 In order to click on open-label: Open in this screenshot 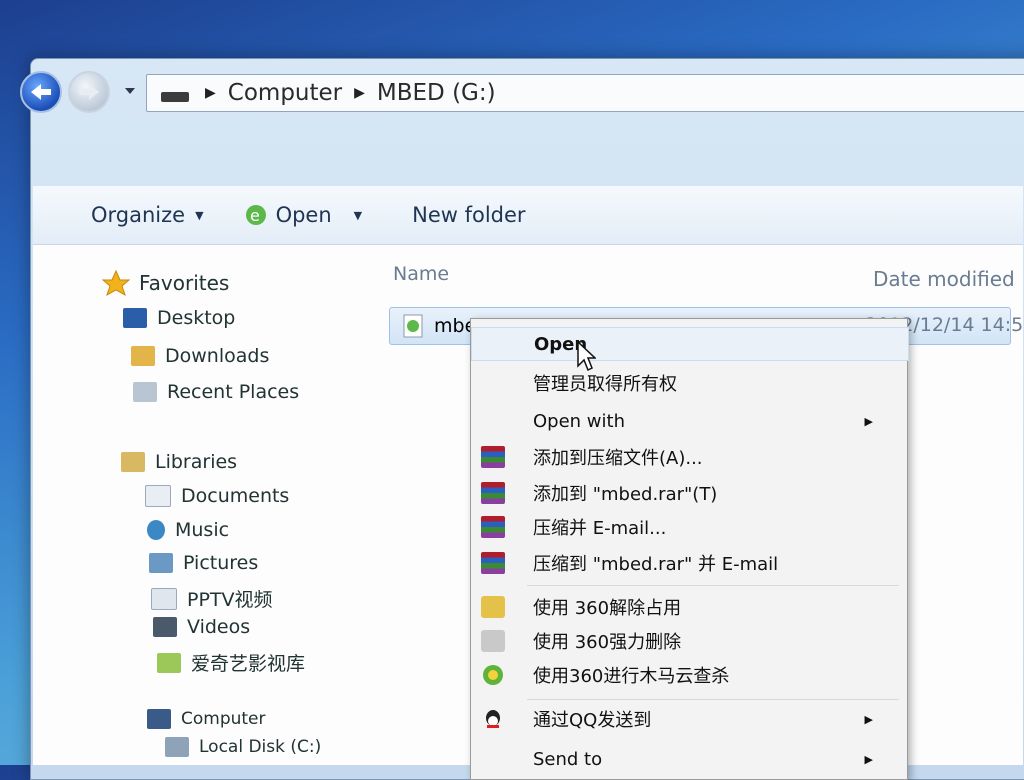, I will do `click(303, 215)`.